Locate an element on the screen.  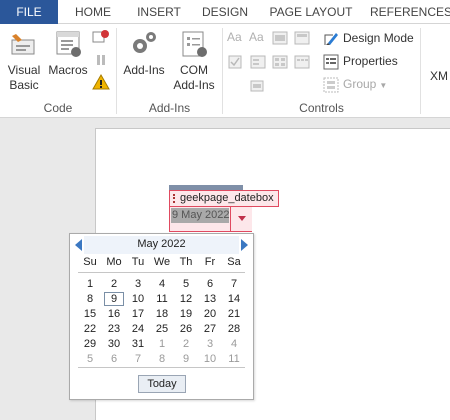
calendar-day: 31 is located at coordinates (138, 344).